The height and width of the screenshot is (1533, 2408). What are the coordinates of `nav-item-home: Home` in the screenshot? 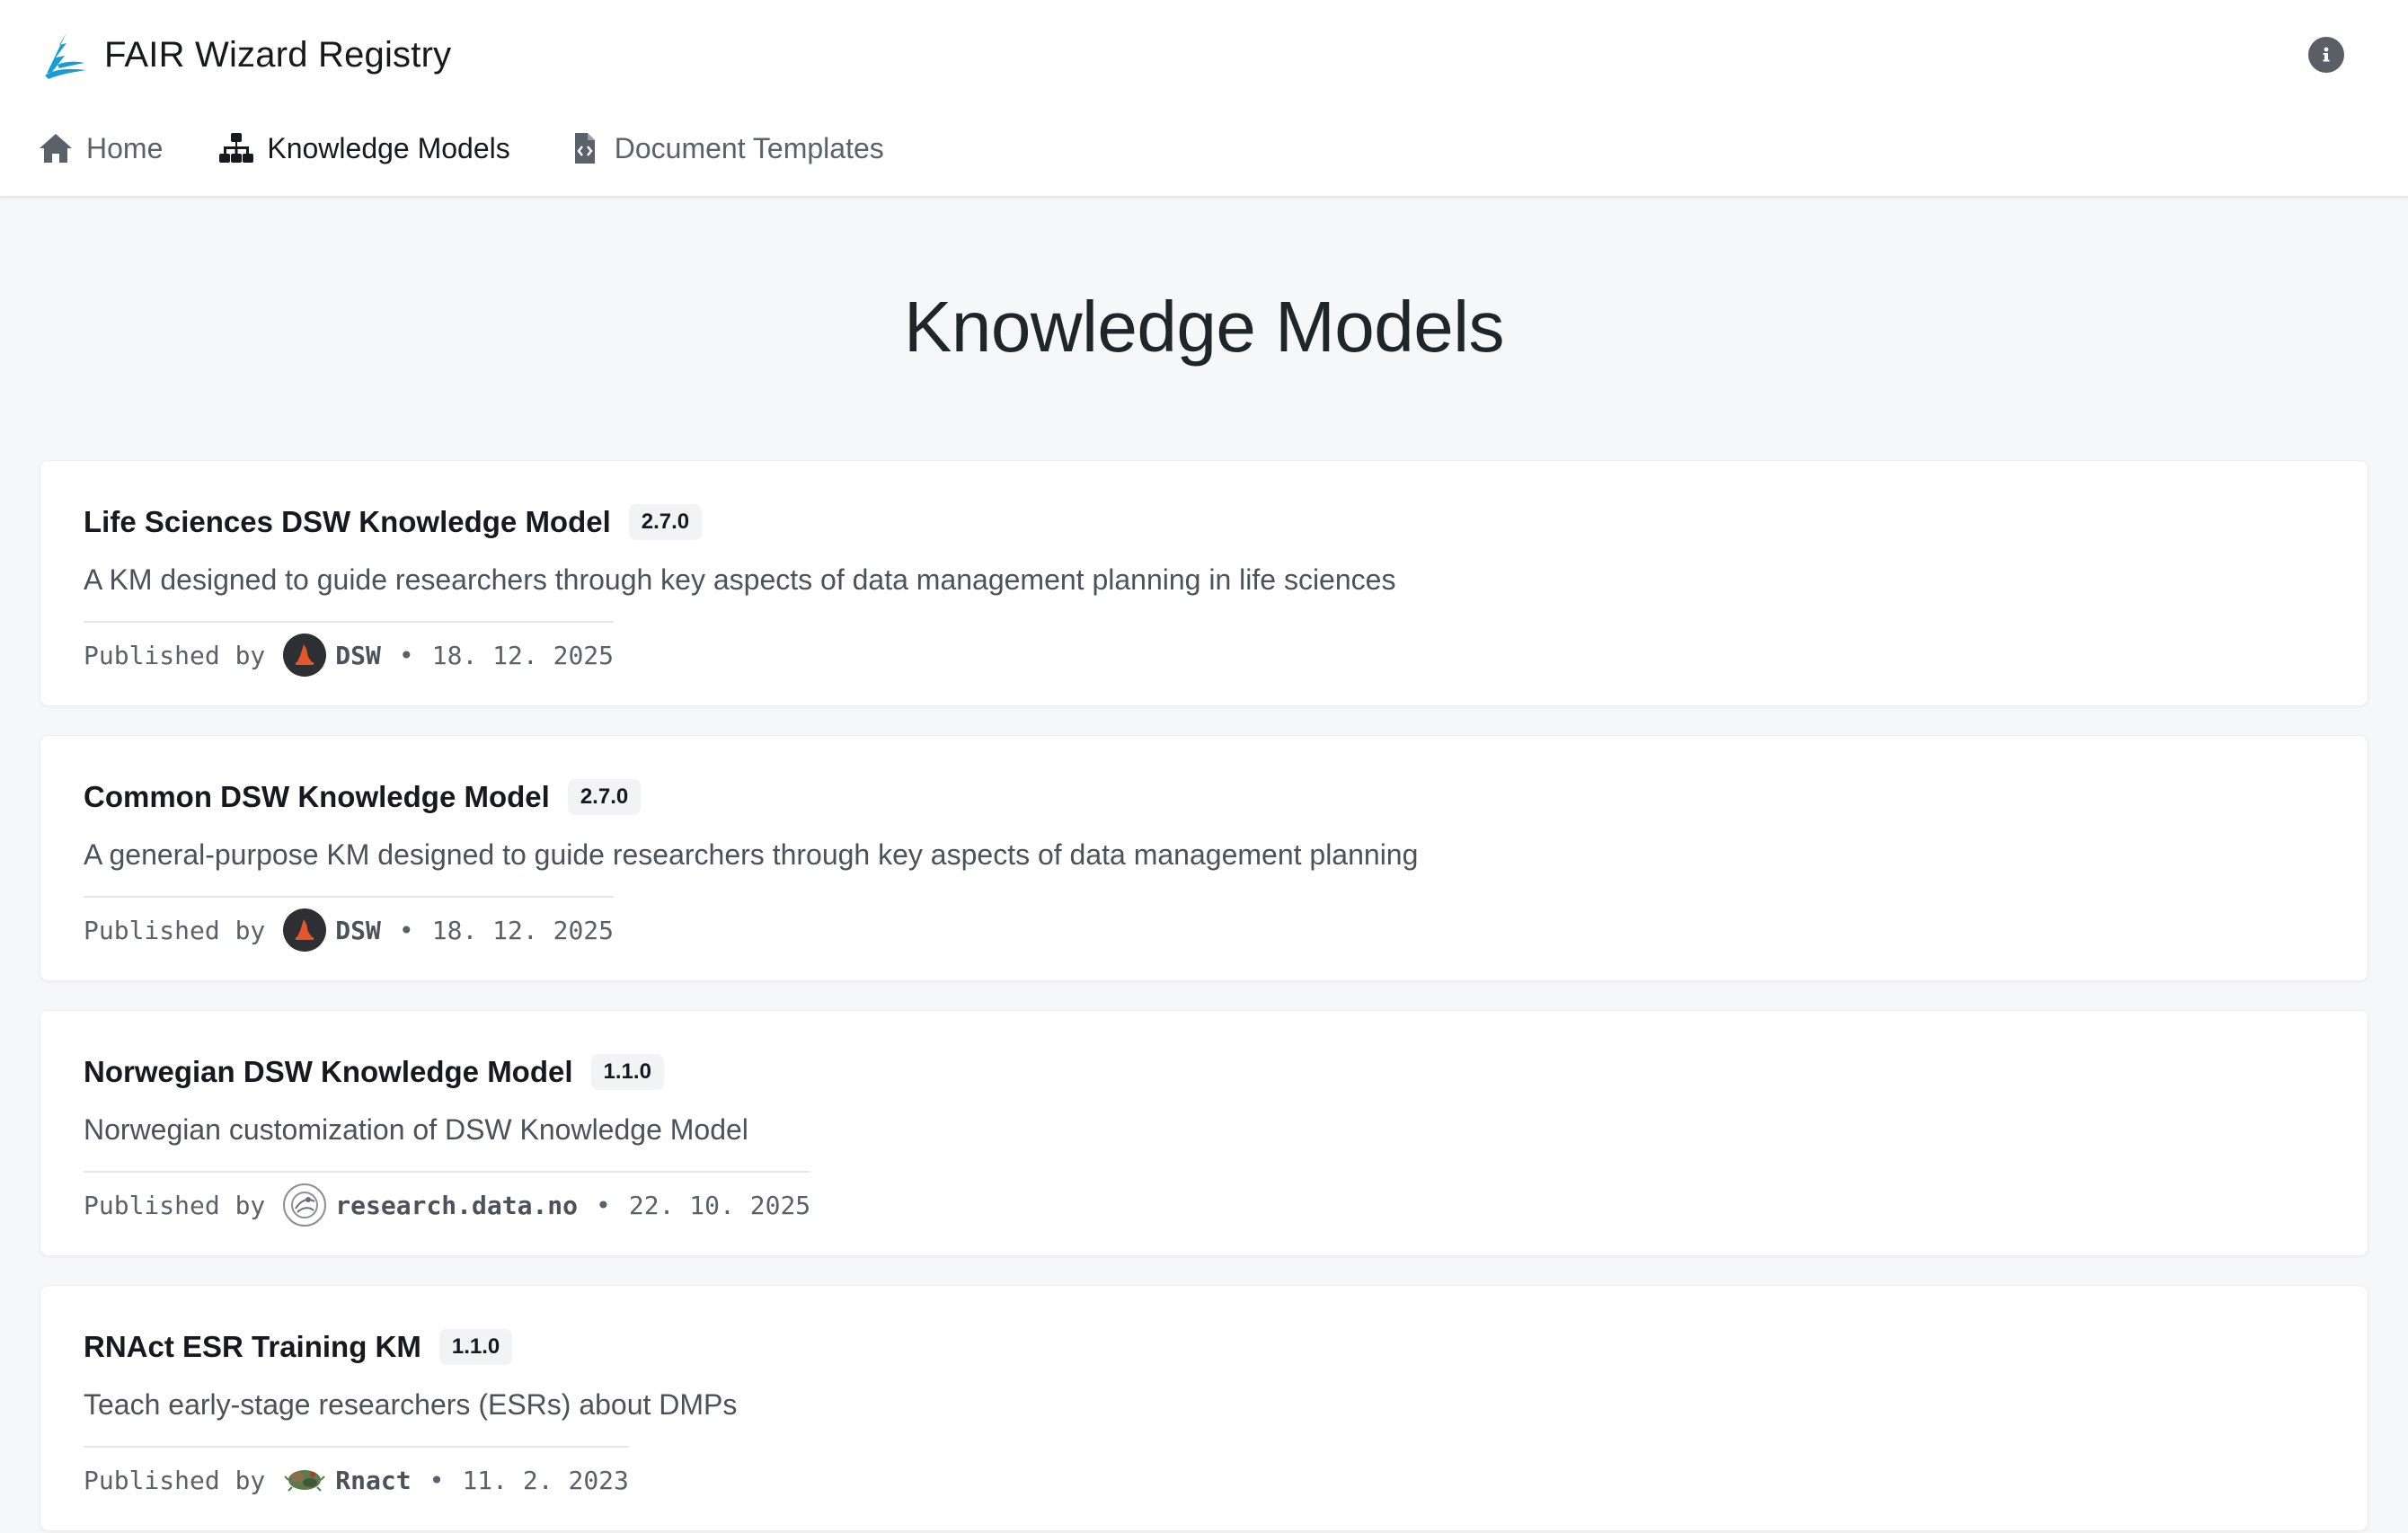 It's located at (100, 148).